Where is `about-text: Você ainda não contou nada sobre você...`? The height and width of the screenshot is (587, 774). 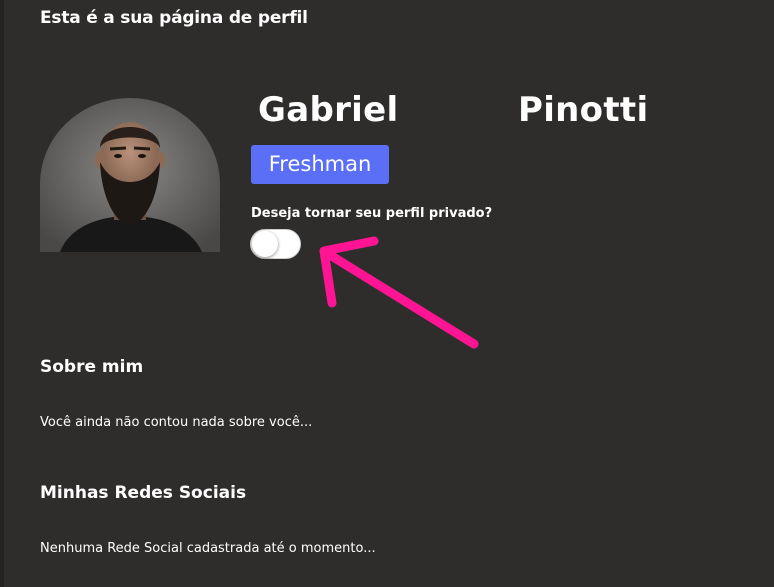
about-text: Você ainda não contou nada sobre você... is located at coordinates (176, 422).